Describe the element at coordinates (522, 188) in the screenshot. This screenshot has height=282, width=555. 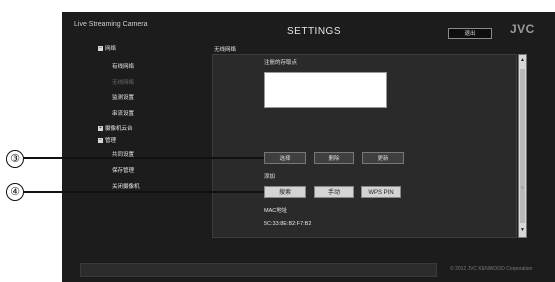
I see `scroll-thumb: ≡` at that location.